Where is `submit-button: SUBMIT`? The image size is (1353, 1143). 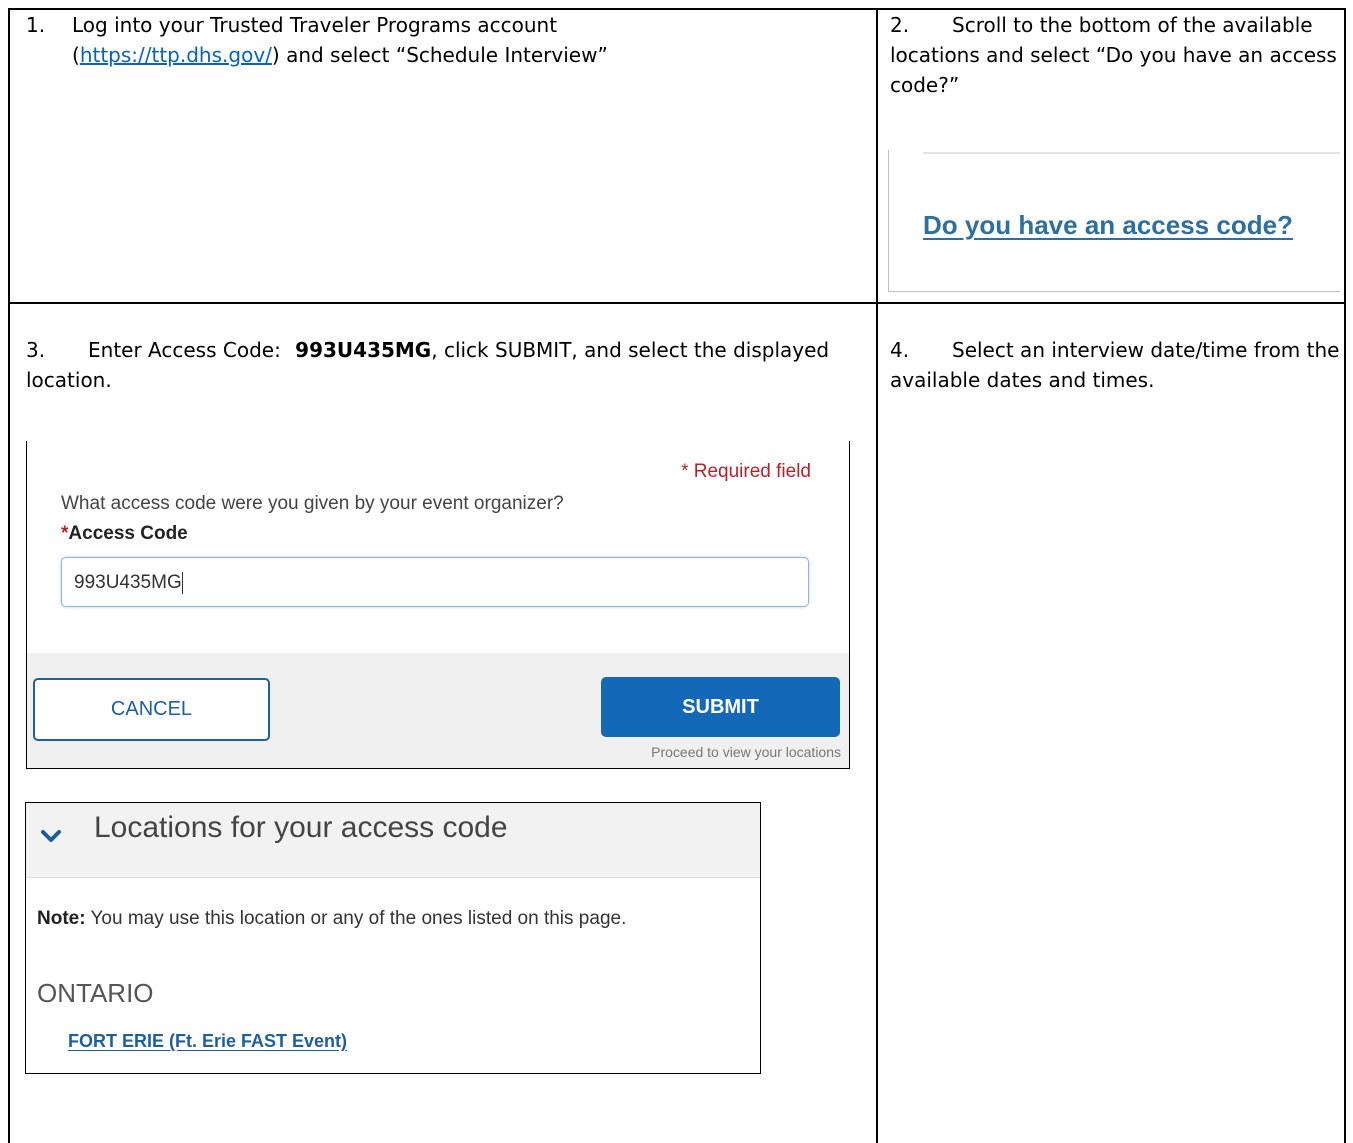
submit-button: SUBMIT is located at coordinates (720, 707).